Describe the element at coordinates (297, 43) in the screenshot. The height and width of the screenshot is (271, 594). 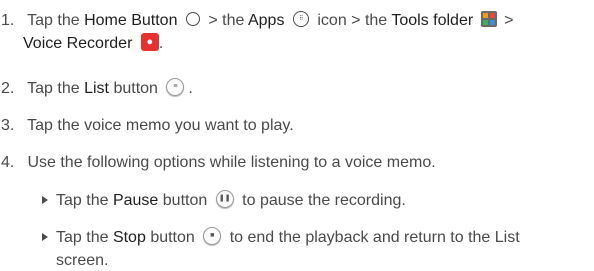
I see `step-1-continued: Voice Recorder ●.` at that location.